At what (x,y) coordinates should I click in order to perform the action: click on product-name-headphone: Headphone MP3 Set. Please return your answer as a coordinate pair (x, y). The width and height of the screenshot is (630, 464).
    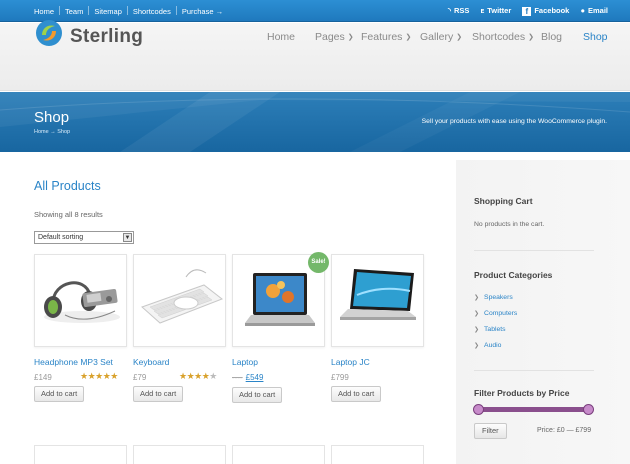
    Looking at the image, I should click on (73, 362).